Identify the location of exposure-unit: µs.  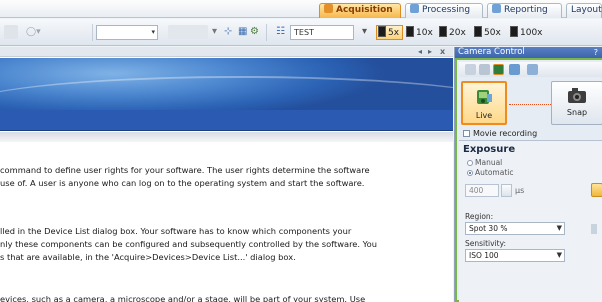
(520, 190).